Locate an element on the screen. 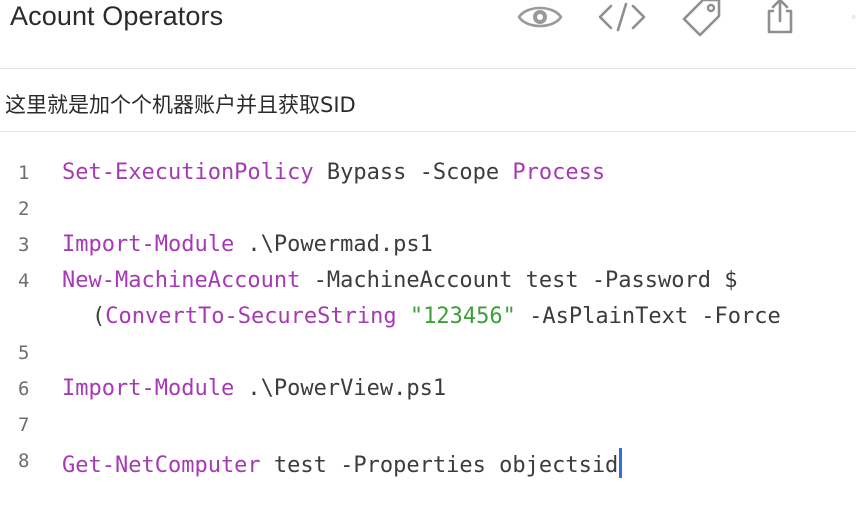 The width and height of the screenshot is (856, 526). string-token: "123456" is located at coordinates (462, 316).